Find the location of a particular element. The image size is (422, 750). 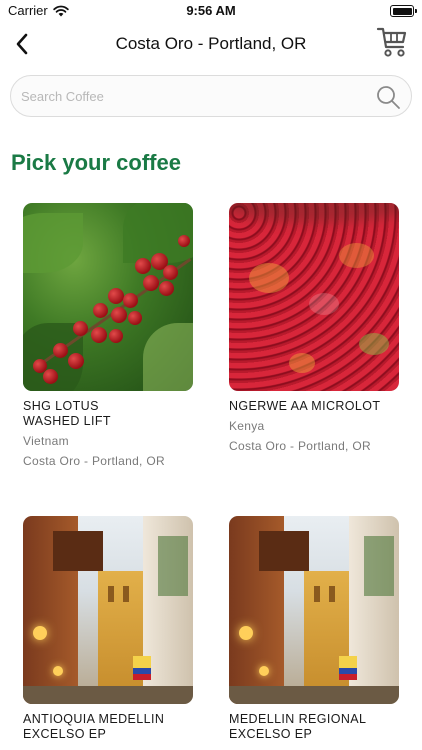

status-time: 9:56 AM is located at coordinates (211, 10).